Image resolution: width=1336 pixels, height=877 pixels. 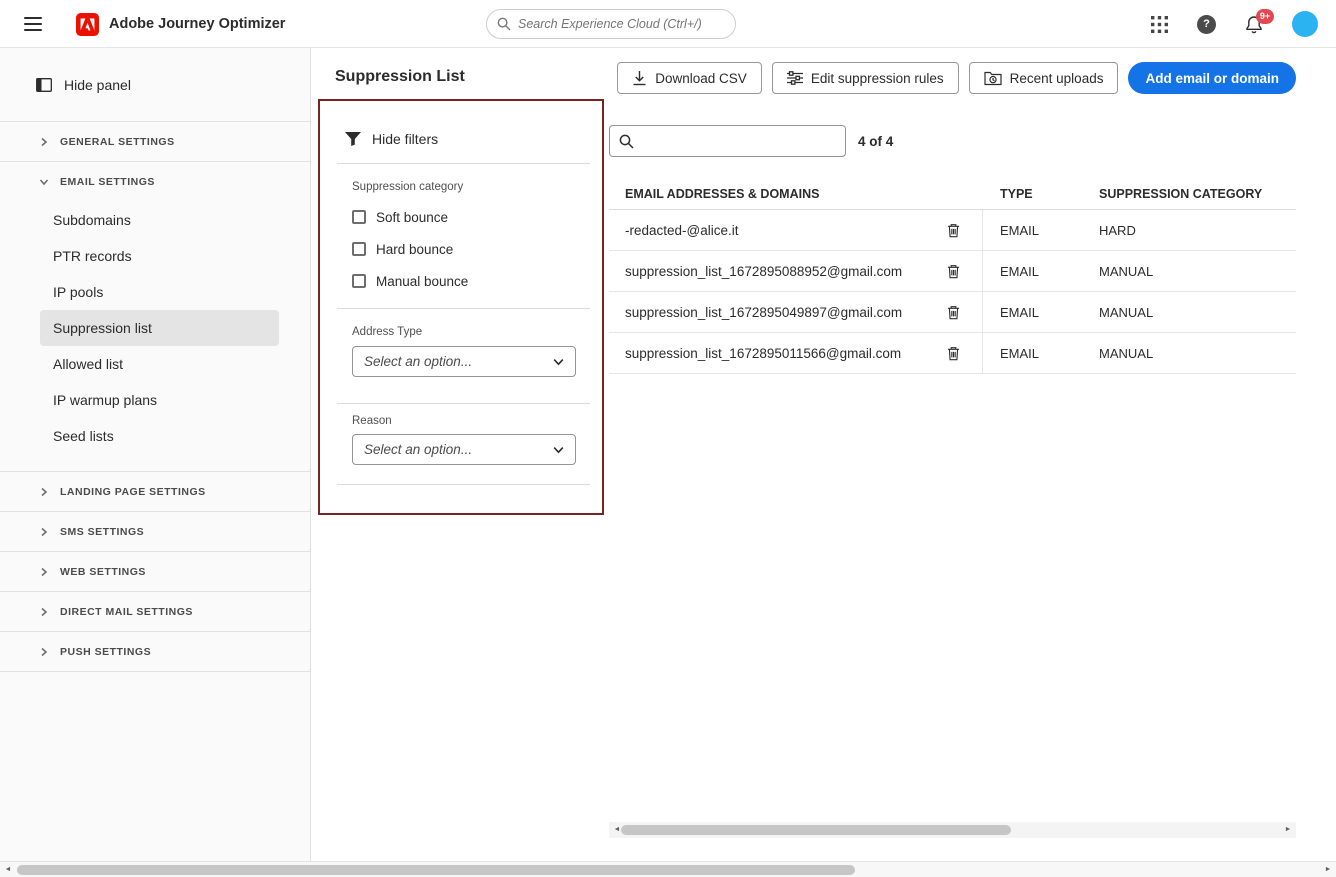 I want to click on reason-label: Reason, so click(x=372, y=421).